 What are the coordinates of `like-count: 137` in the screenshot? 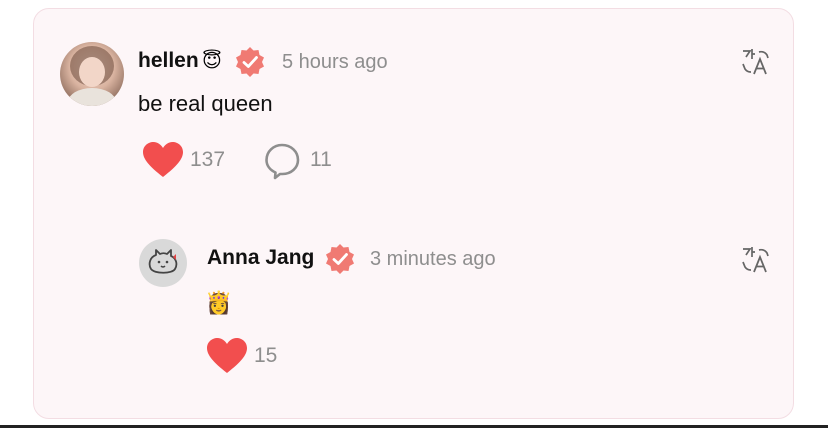 It's located at (208, 159).